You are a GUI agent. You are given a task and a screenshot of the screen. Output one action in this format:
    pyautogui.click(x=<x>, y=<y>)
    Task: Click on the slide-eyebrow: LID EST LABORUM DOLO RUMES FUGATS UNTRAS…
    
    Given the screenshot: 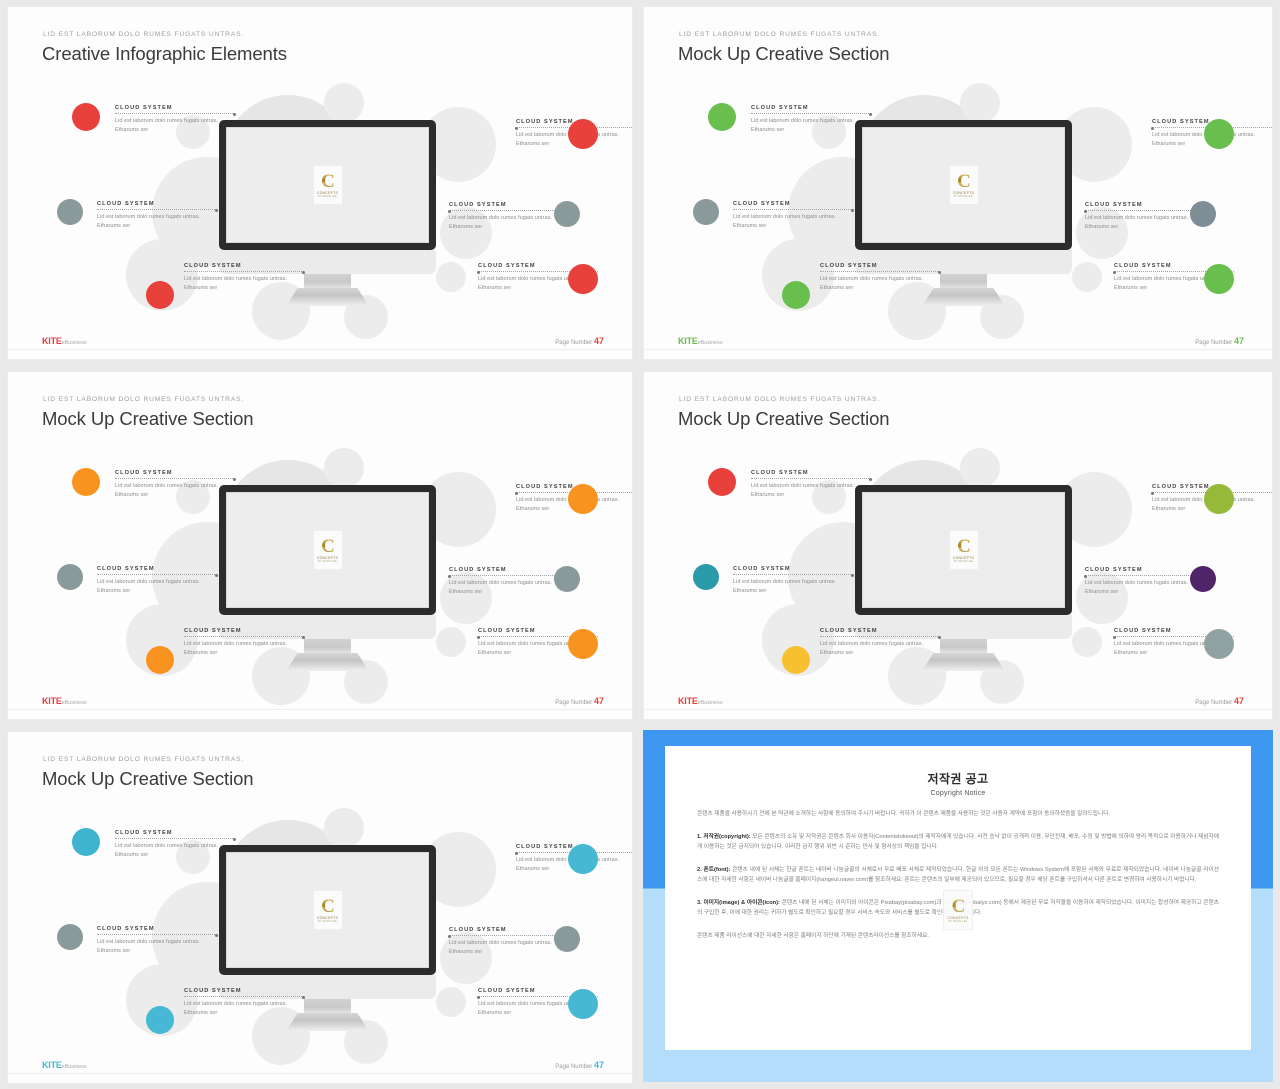 What is the action you would take?
    pyautogui.click(x=144, y=399)
    